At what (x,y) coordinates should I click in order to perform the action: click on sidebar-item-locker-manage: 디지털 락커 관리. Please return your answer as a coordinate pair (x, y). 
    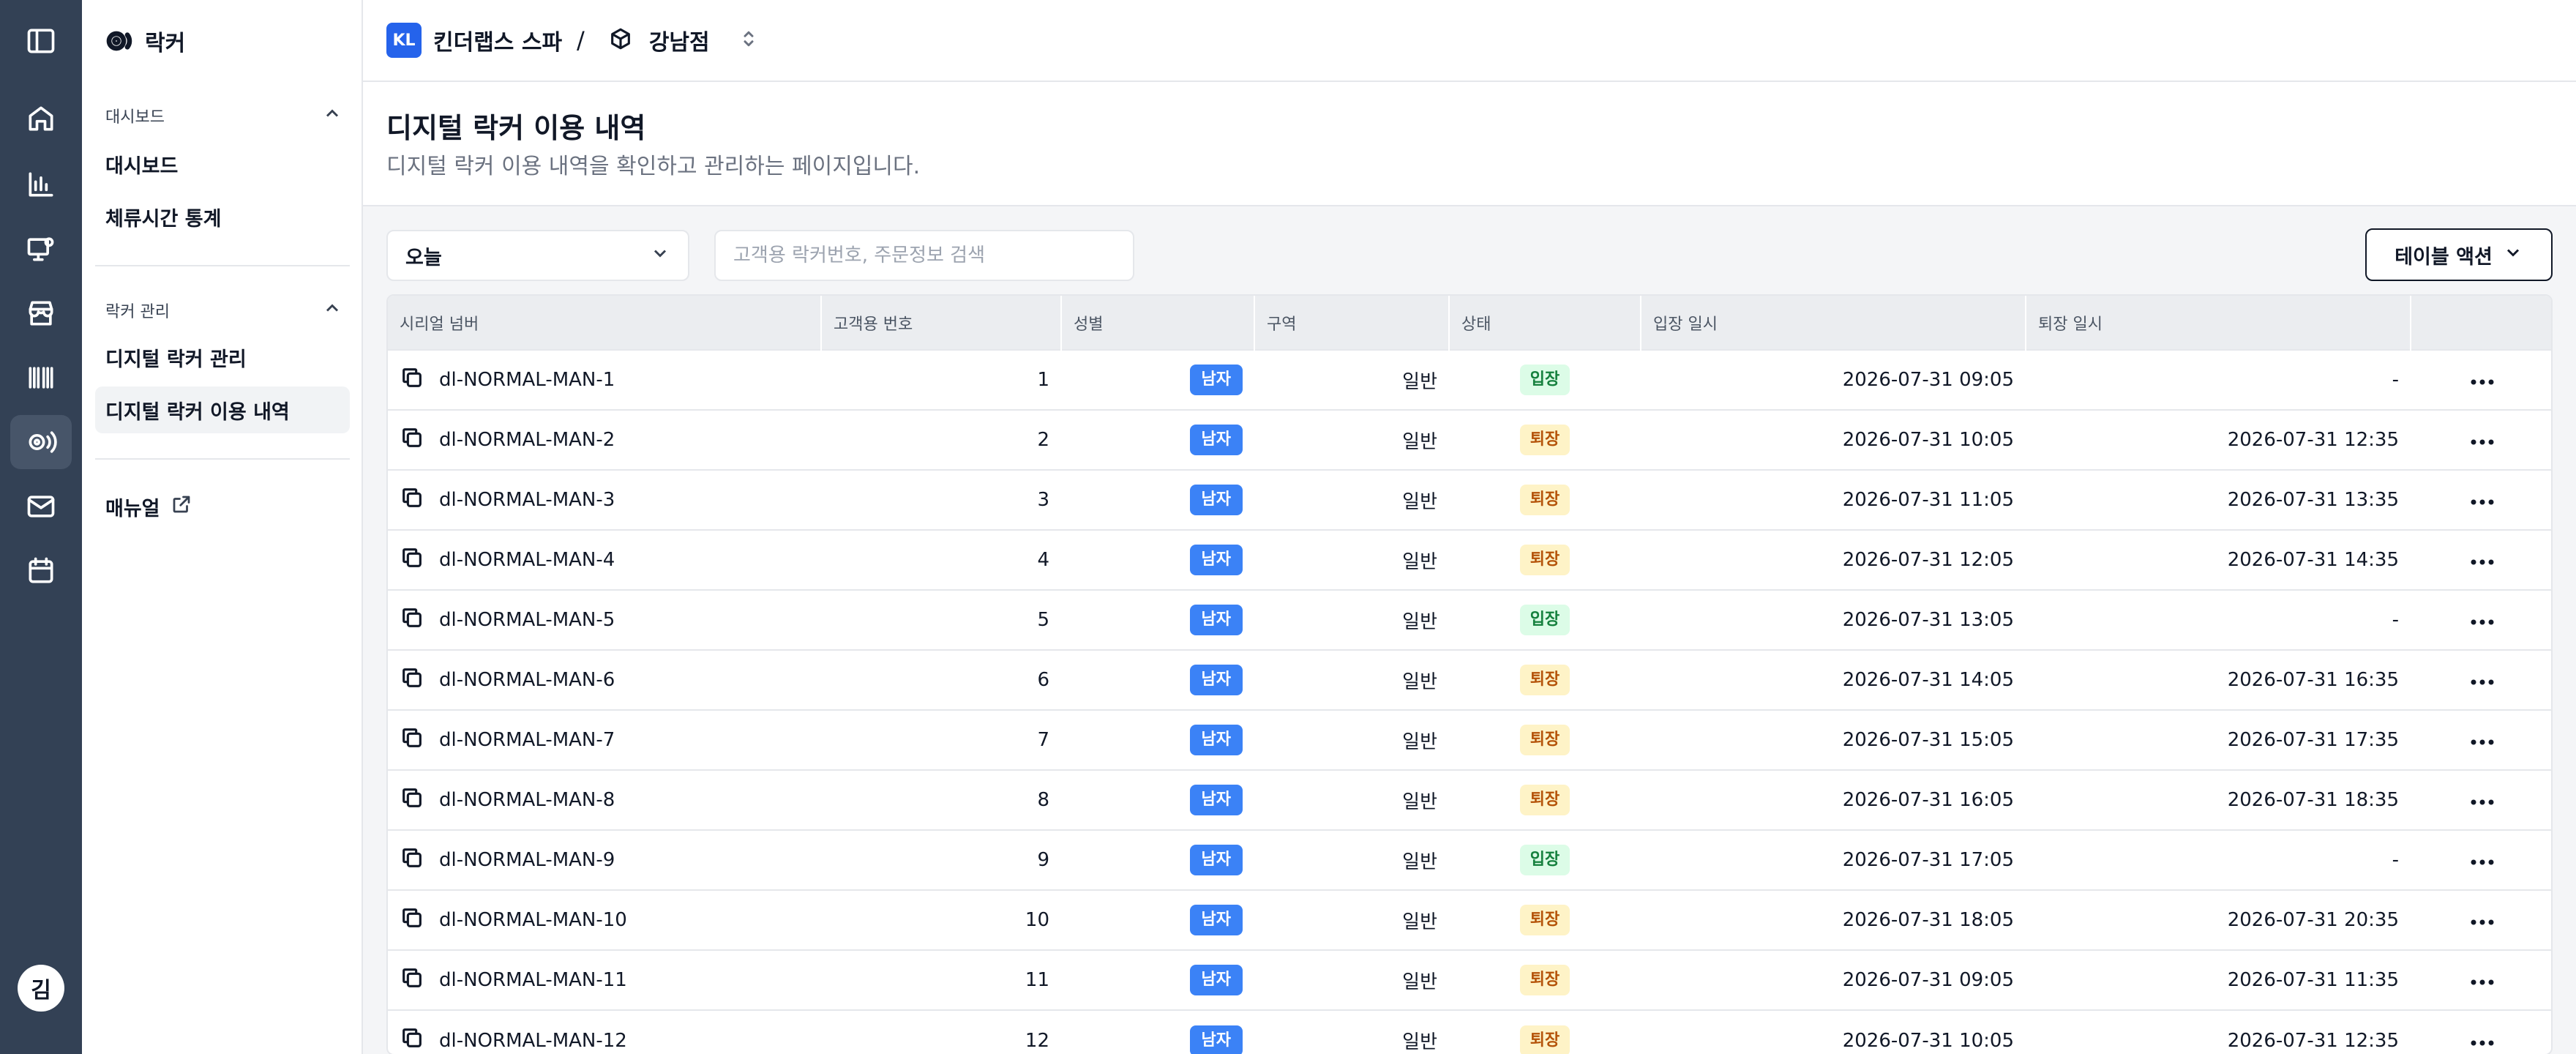
    Looking at the image, I should click on (222, 357).